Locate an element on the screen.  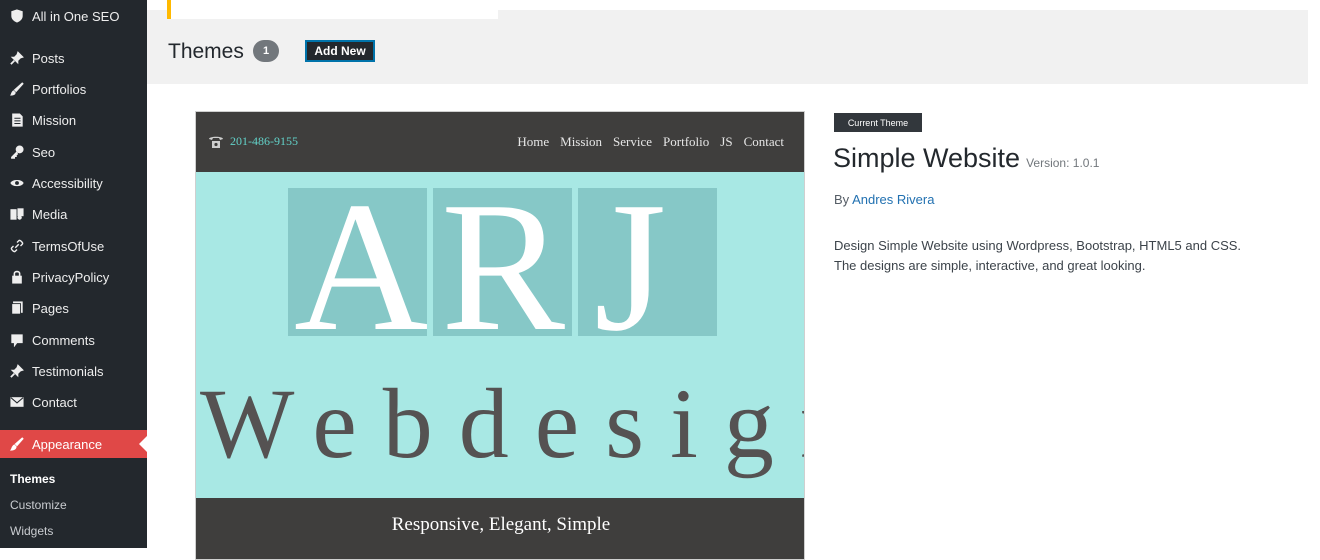
comment-icon is located at coordinates (17, 340).